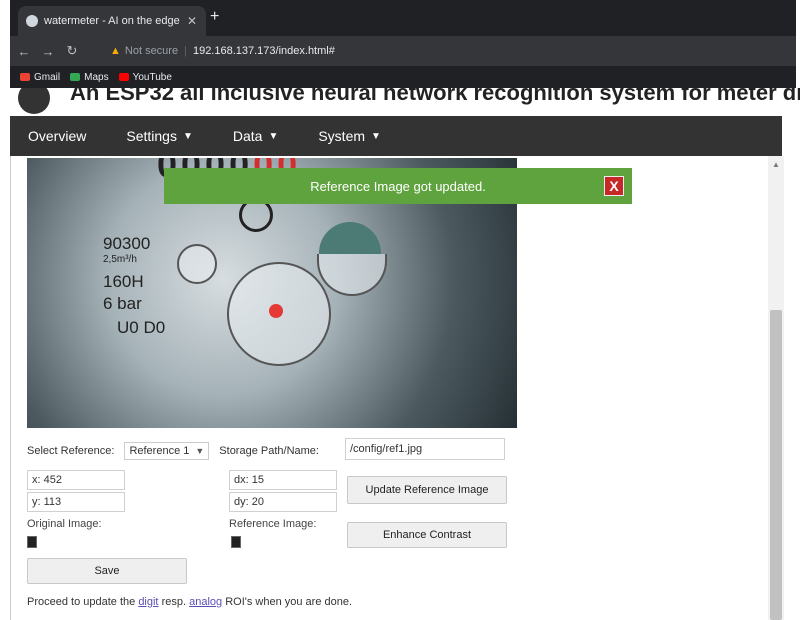  I want to click on select-reference-label: Select Reference:, so click(71, 451).